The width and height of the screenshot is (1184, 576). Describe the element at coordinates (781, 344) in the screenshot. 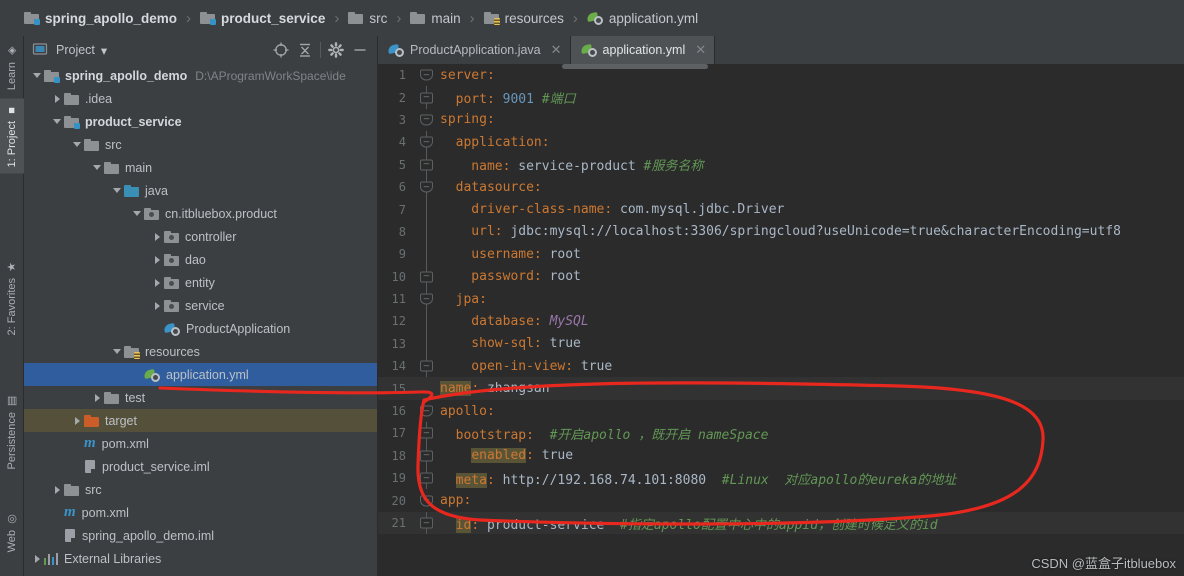

I see `code-line: 13 show-sql: true` at that location.